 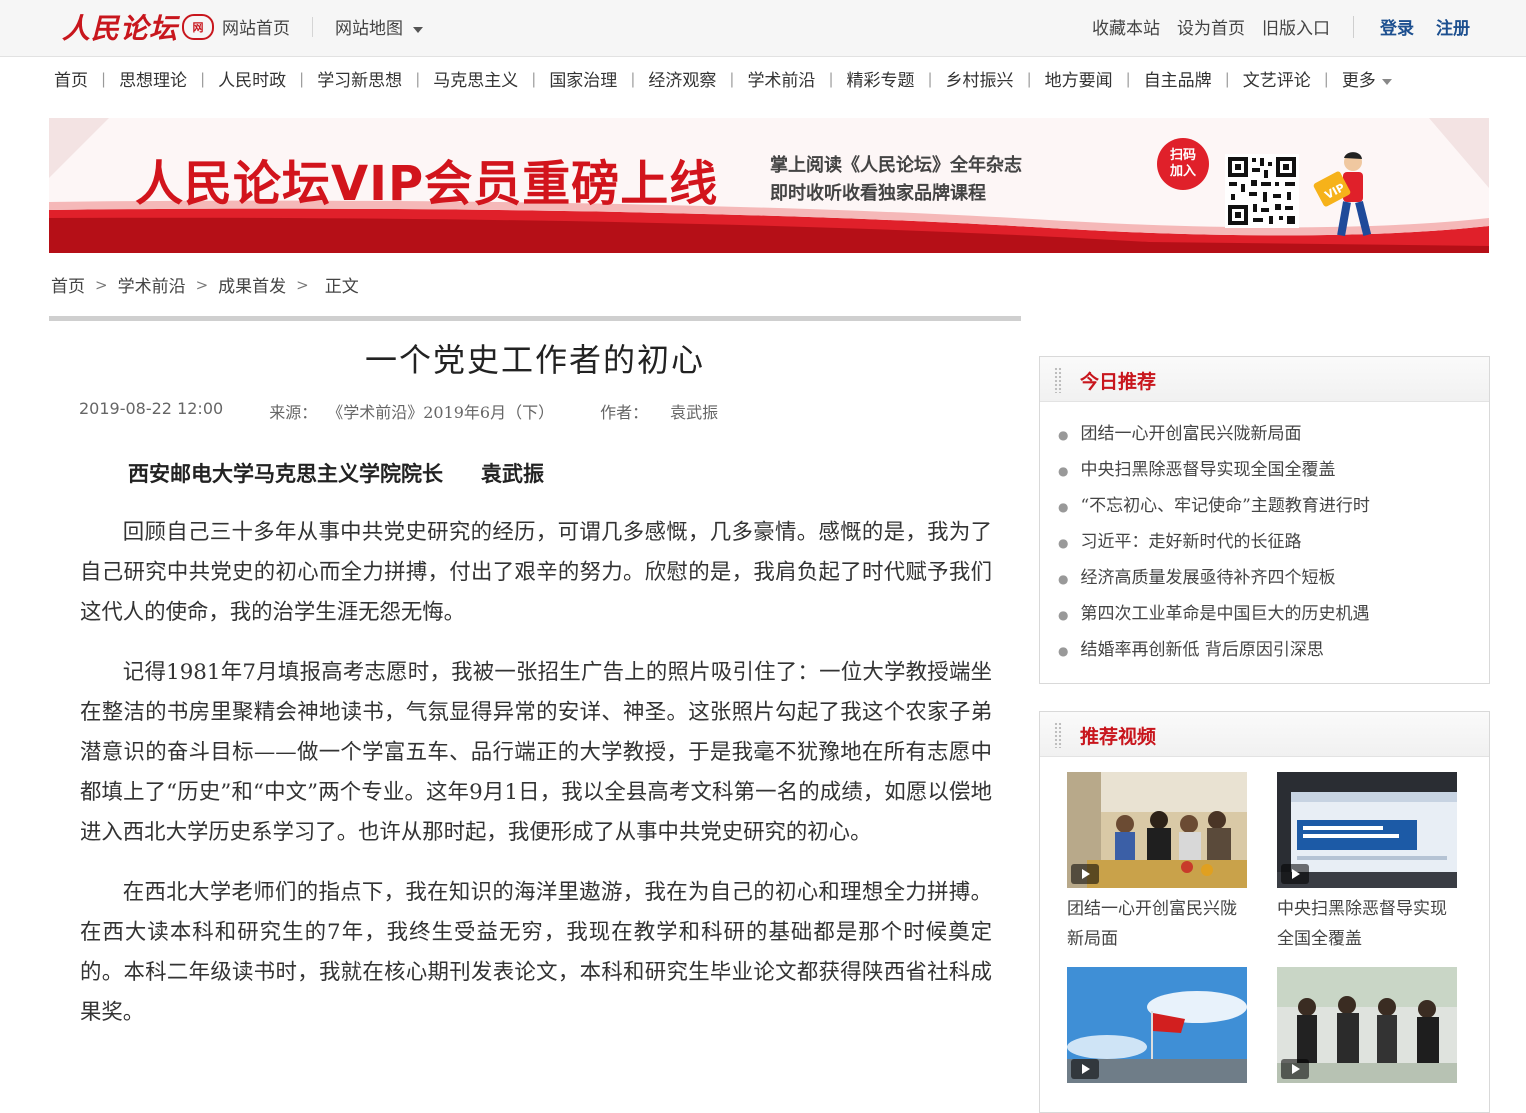 I want to click on sitemap-link: 网站地图, so click(x=379, y=26).